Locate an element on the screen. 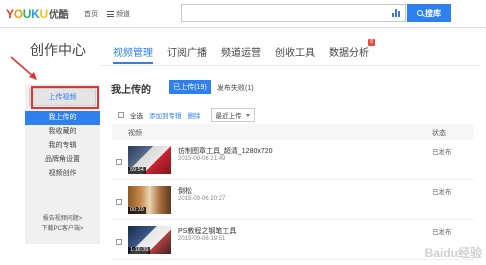 This screenshot has height=265, width=486. main-tabs: 视频管理 订阅广播 频道运营 创收工具 数据分析 8 is located at coordinates (248, 51).